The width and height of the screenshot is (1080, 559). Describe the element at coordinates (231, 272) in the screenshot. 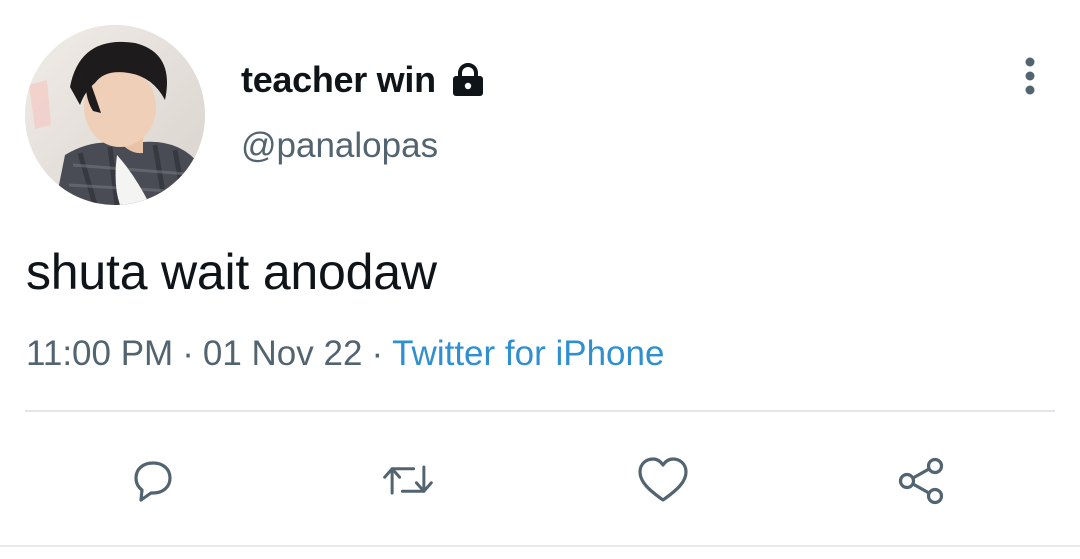

I see `tweet-text: shuta wait anodaw` at that location.